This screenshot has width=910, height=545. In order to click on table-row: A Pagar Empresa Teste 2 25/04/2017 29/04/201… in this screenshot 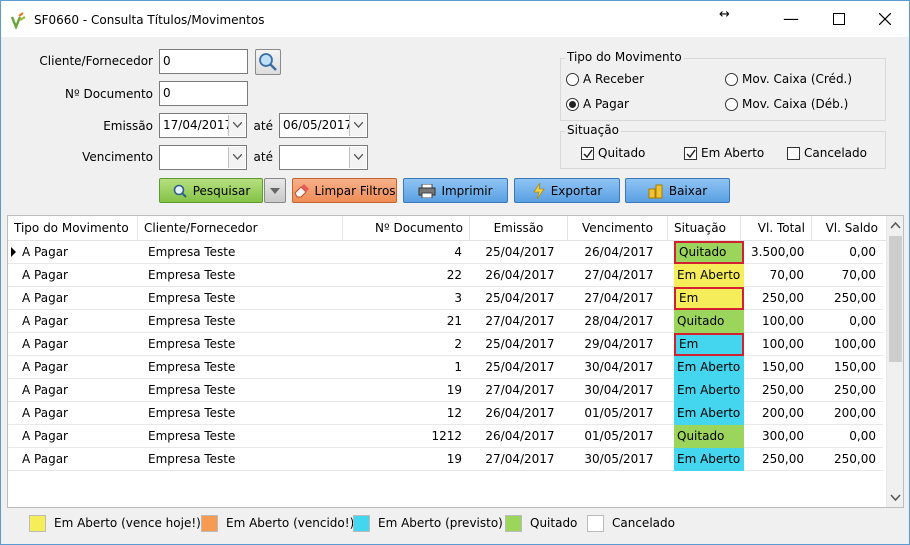, I will do `click(445, 351)`.